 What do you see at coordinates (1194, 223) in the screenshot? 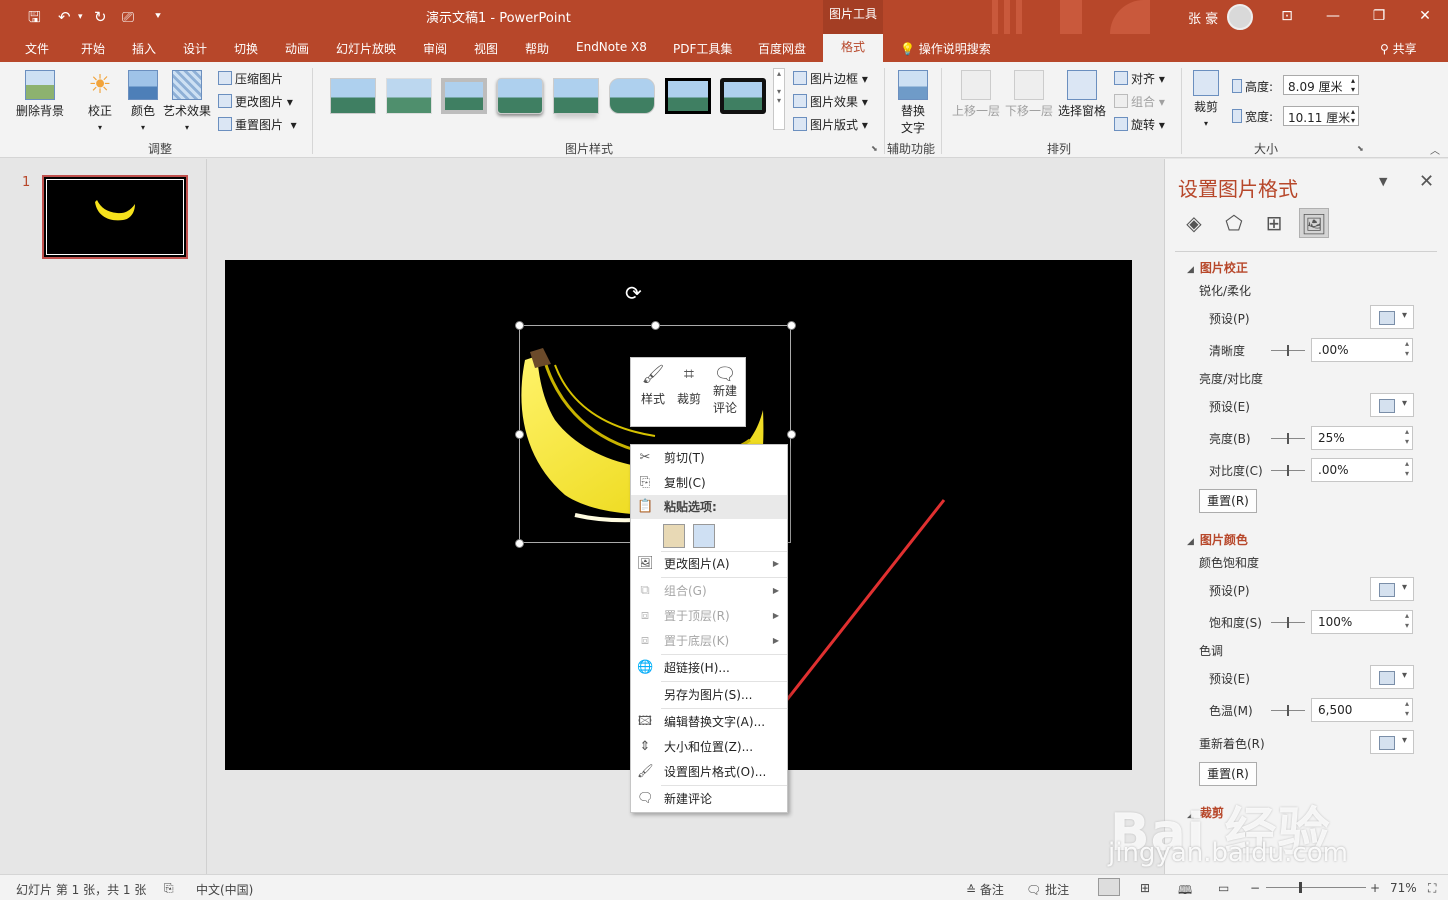
I see `fill-line-icon: ◈` at bounding box center [1194, 223].